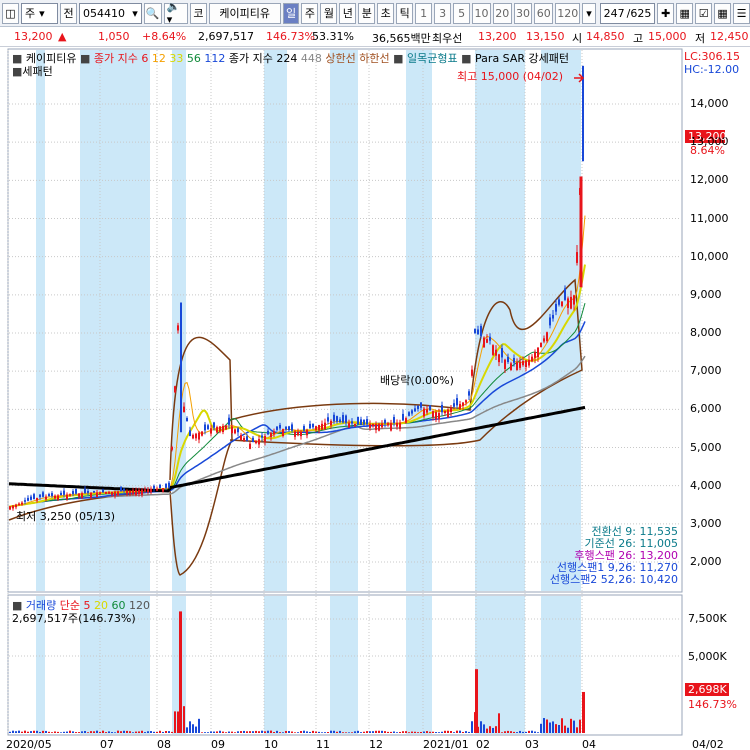  Describe the element at coordinates (175, 13) in the screenshot. I see `speaker-icon: 🔈▾` at that location.